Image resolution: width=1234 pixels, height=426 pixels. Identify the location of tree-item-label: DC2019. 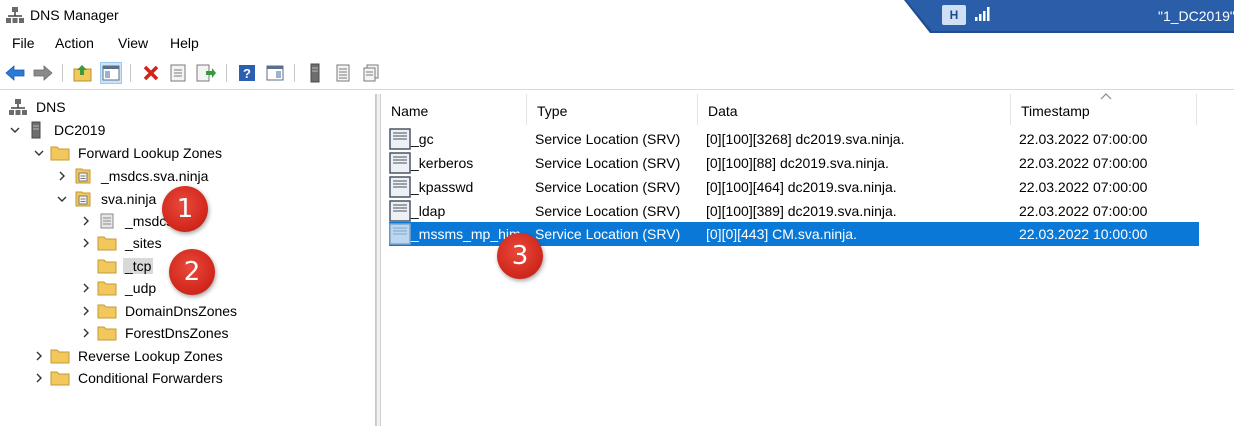
(80, 130).